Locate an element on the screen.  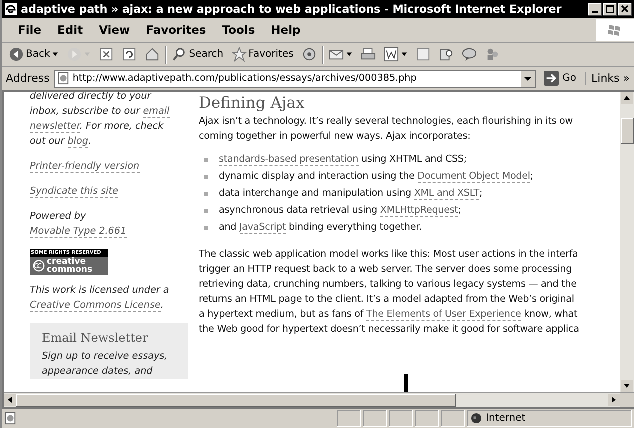
article-link: standards-based presentation is located at coordinates (289, 160).